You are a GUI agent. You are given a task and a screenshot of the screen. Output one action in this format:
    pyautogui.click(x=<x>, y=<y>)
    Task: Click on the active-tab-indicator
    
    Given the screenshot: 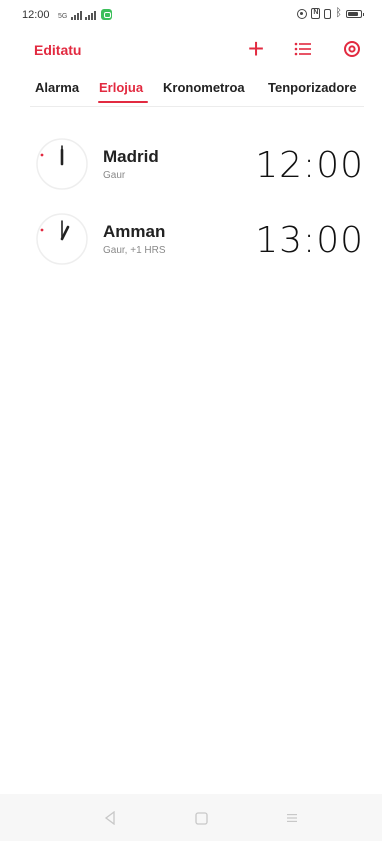 What is the action you would take?
    pyautogui.click(x=123, y=102)
    